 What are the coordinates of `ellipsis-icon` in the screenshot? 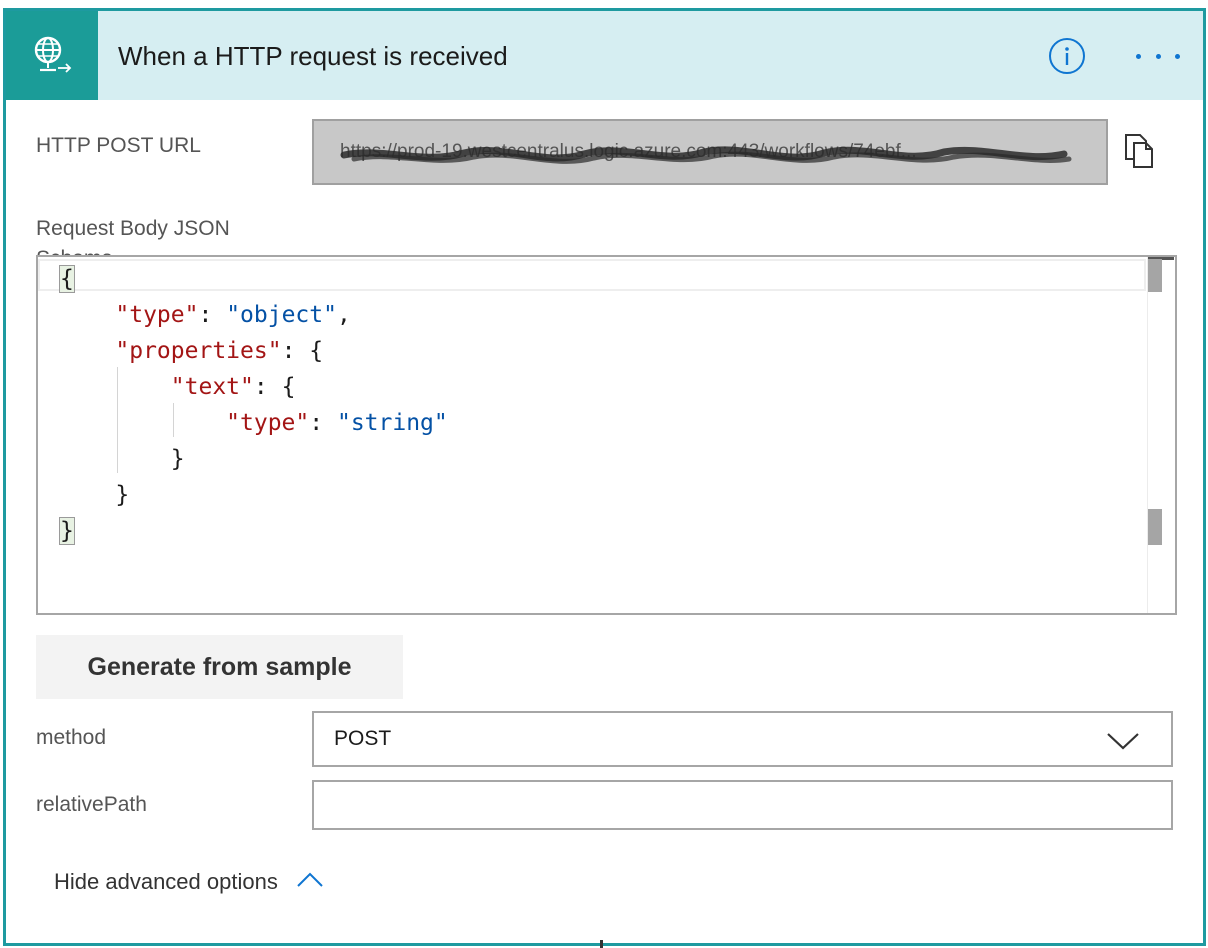 It's located at (1138, 56).